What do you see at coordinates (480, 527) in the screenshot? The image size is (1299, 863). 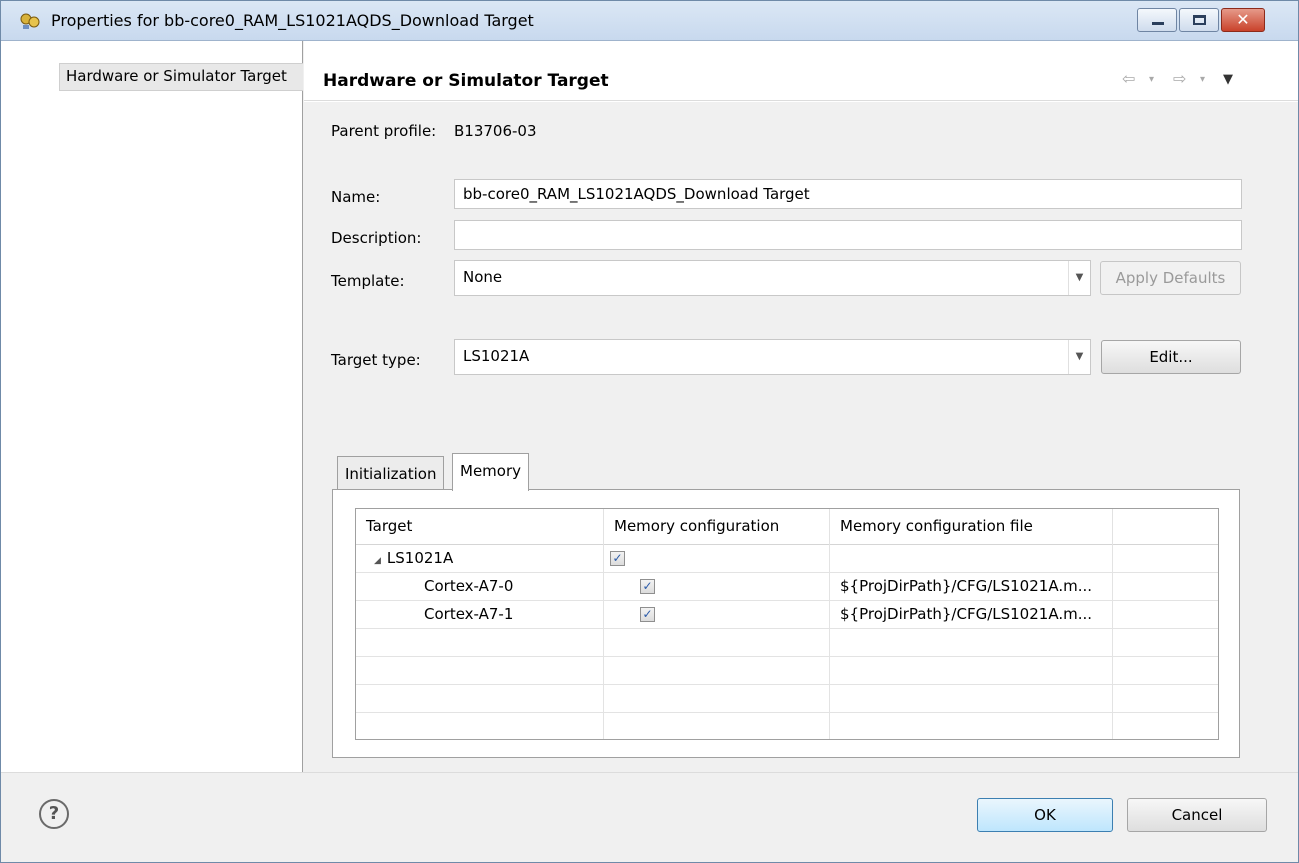 I see `column-header-target: Target` at bounding box center [480, 527].